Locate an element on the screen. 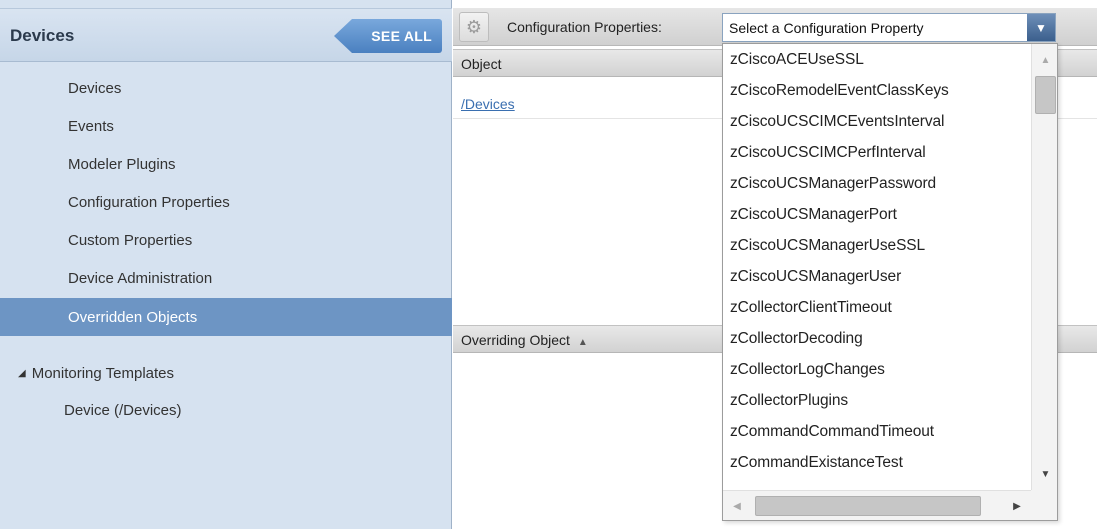 The width and height of the screenshot is (1097, 529). dropdown-option: zCiscoUCSManagerUser is located at coordinates (877, 276).